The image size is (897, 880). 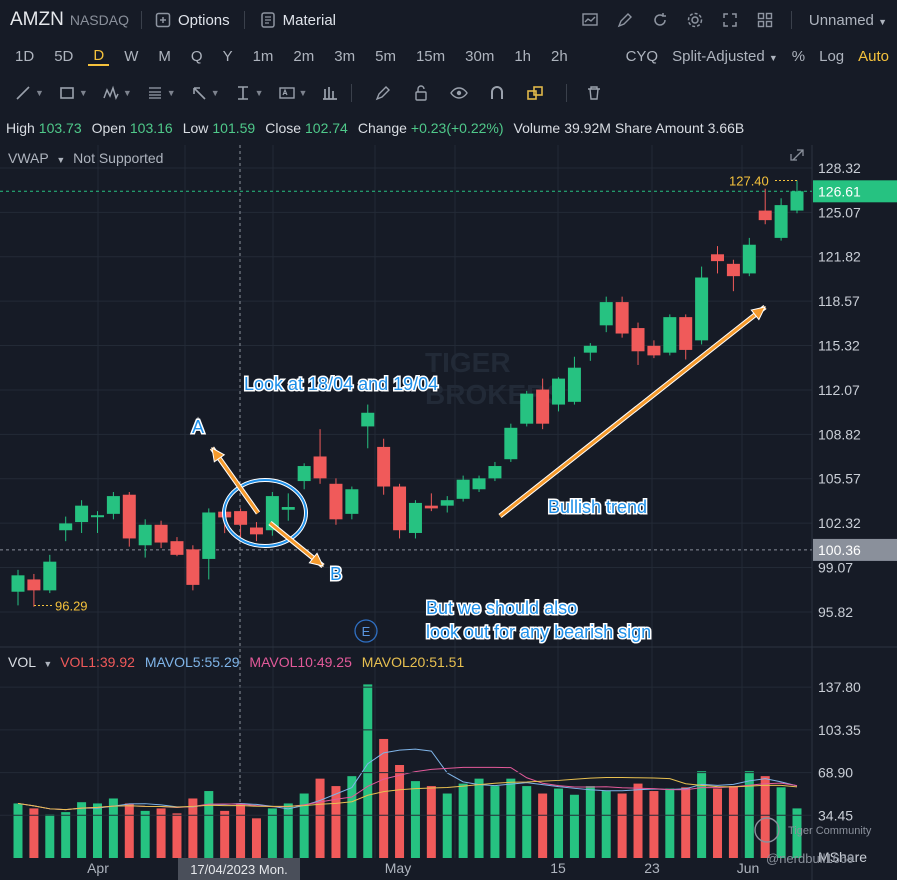 What do you see at coordinates (594, 93) in the screenshot?
I see `trash-icon` at bounding box center [594, 93].